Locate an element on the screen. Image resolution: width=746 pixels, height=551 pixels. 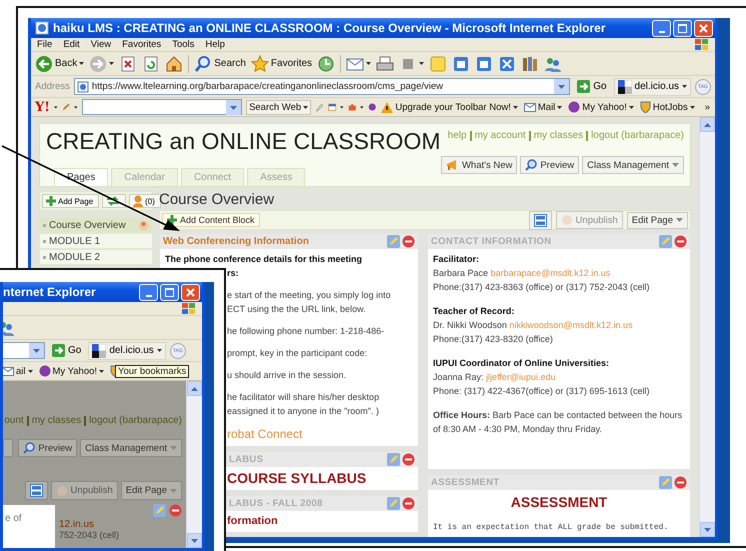
clock-button is located at coordinates (326, 63).